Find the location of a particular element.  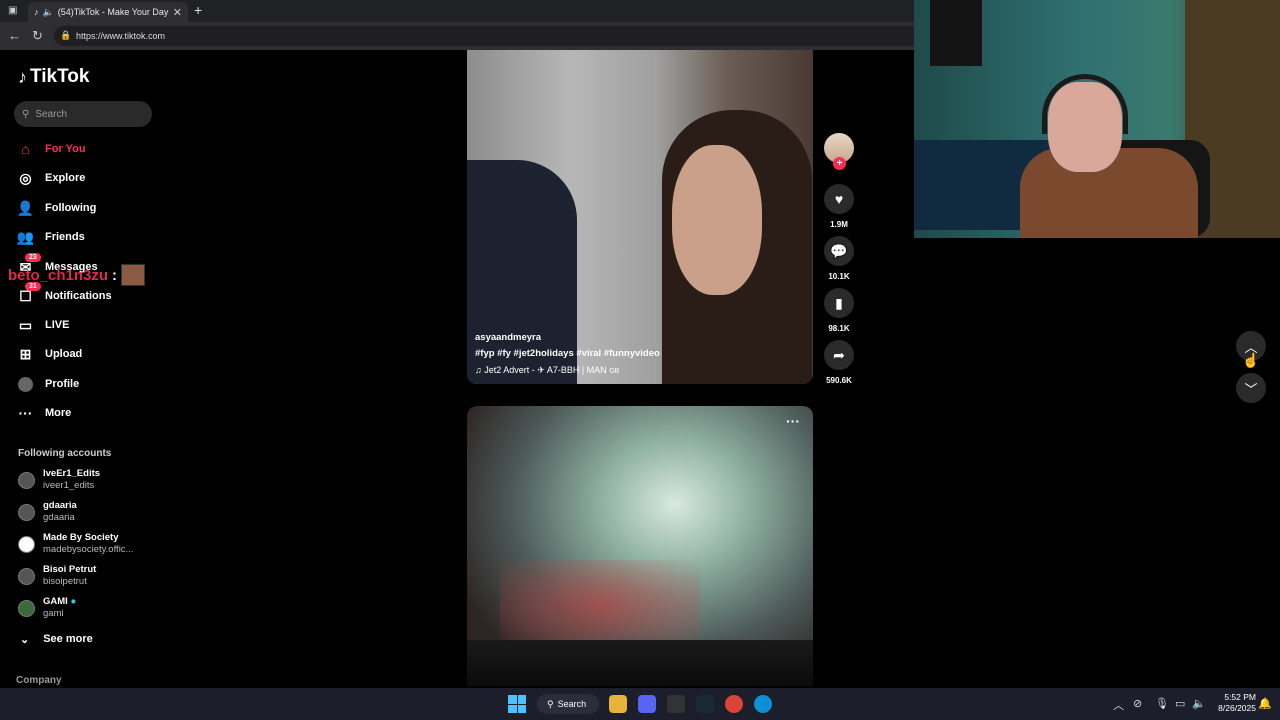

back-icon: ← is located at coordinates (14, 35).